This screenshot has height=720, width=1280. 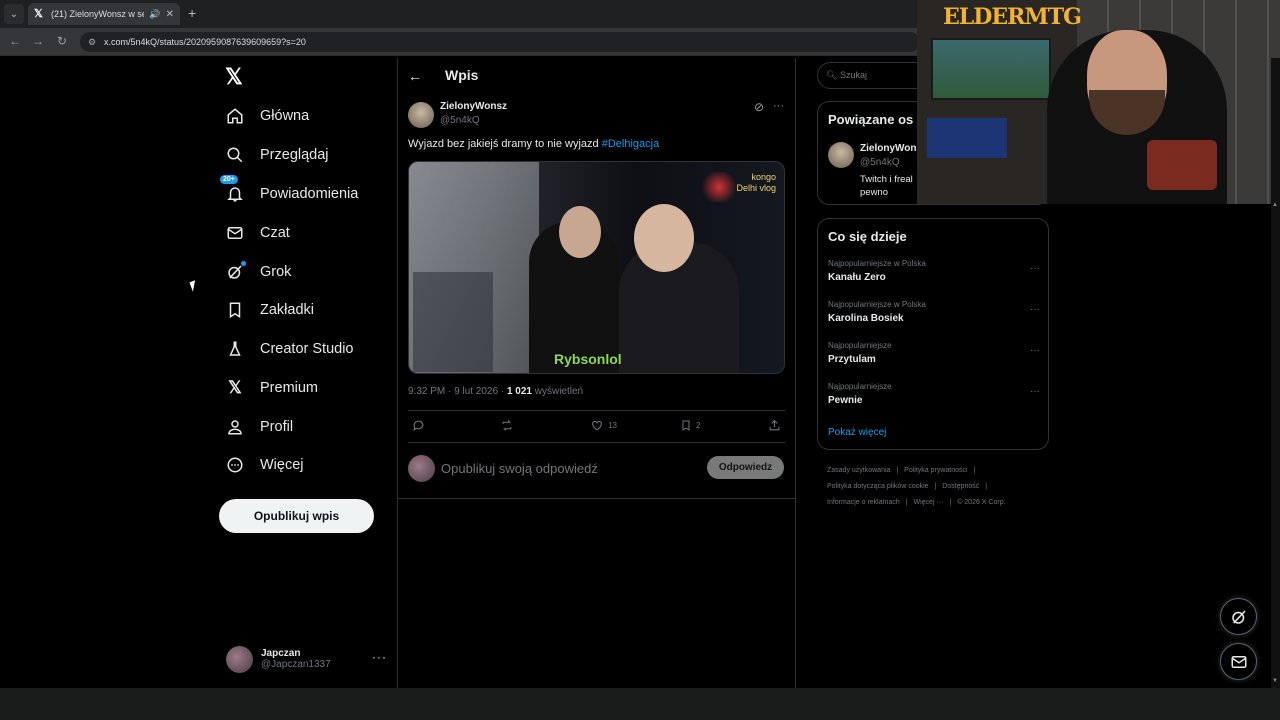 What do you see at coordinates (860, 386) in the screenshot?
I see `trend-context: Najpopularniejsze` at bounding box center [860, 386].